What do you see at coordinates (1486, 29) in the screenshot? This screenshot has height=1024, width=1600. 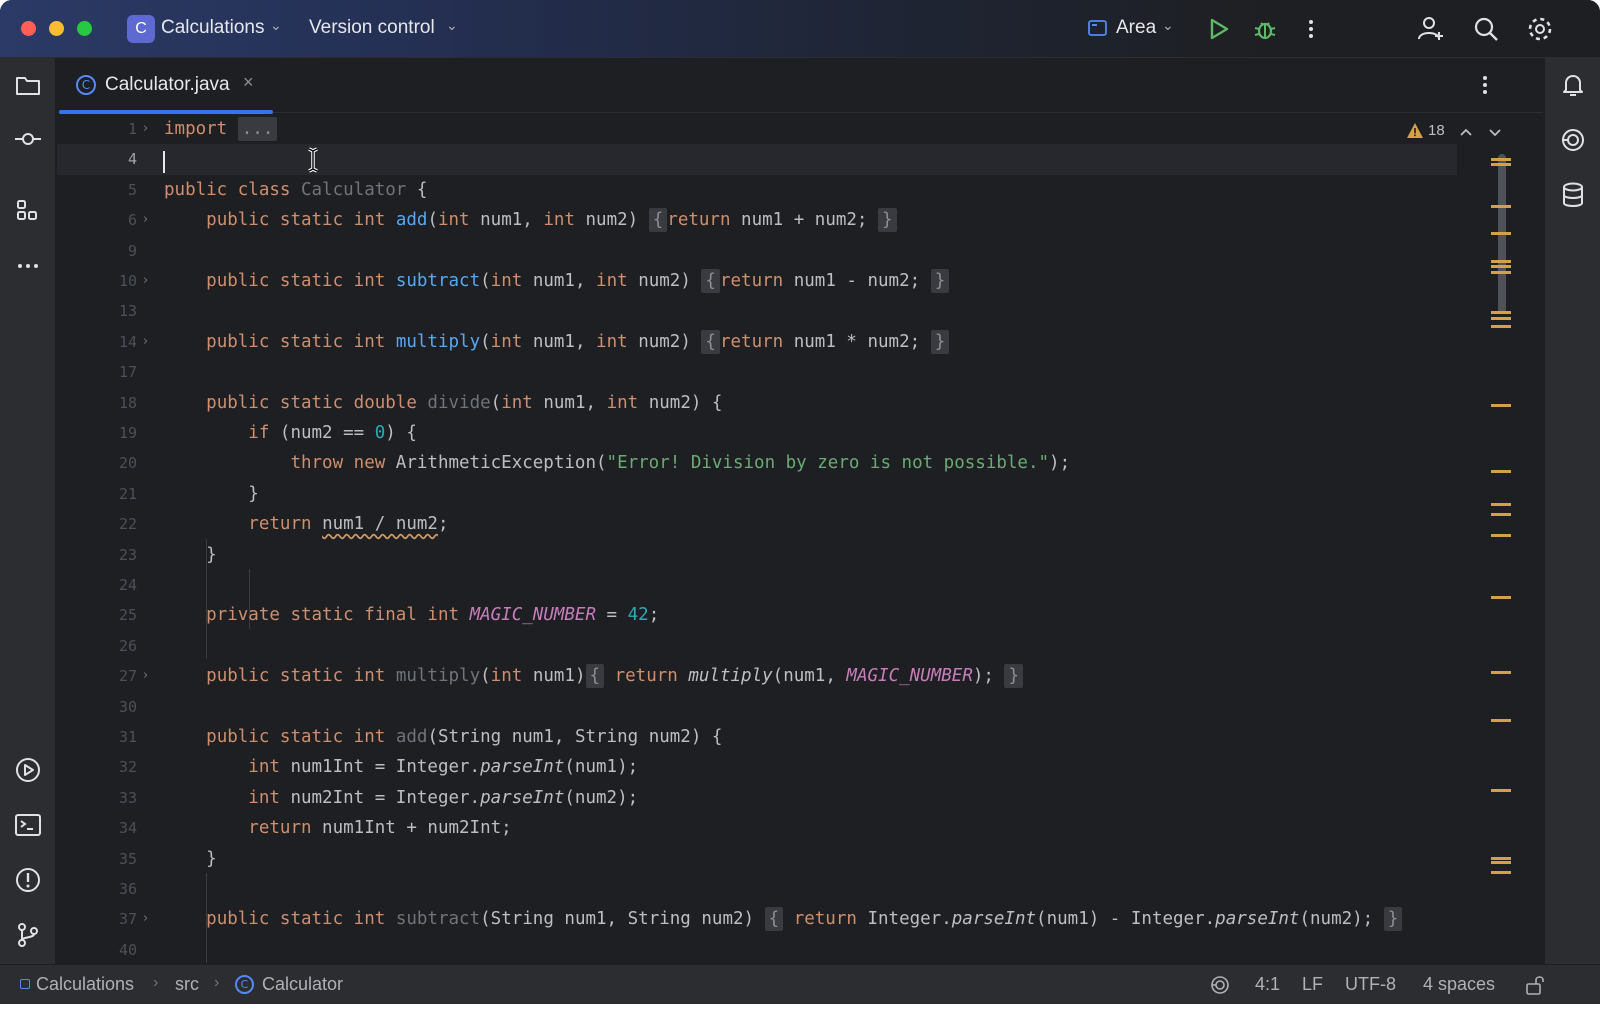 I see `search-icon` at bounding box center [1486, 29].